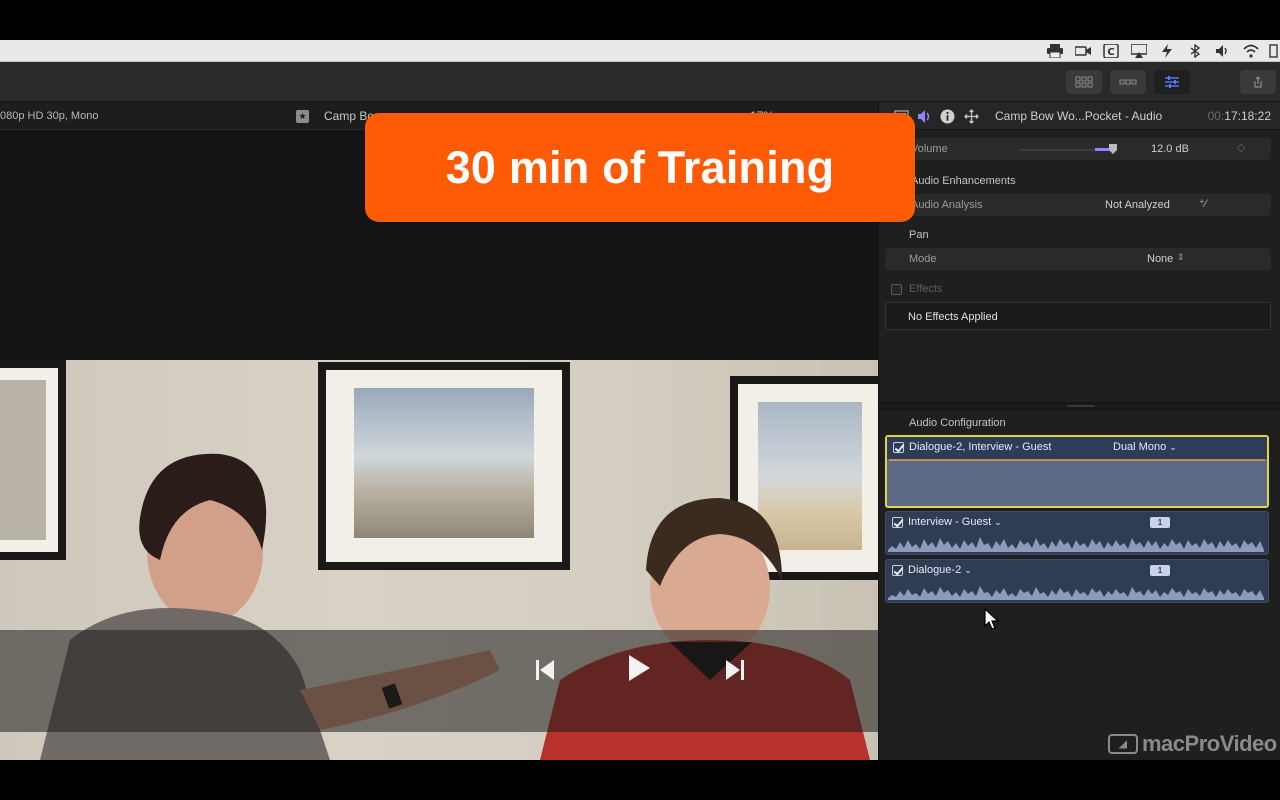 The image size is (1280, 800). Describe the element at coordinates (955, 522) in the screenshot. I see `audio-component-interview-name: Interview - Guest ⌄` at that location.